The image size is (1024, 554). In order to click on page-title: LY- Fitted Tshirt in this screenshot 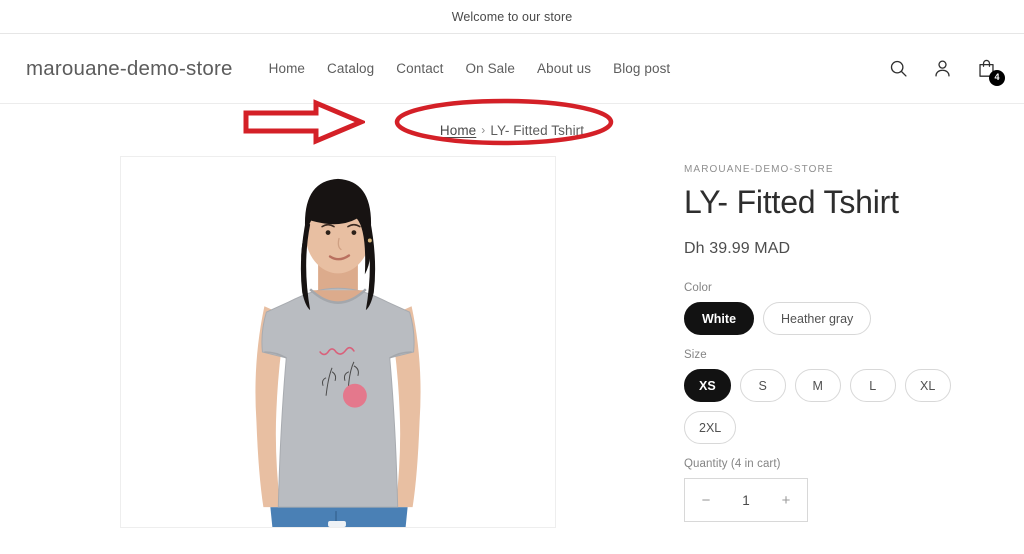, I will do `click(791, 202)`.